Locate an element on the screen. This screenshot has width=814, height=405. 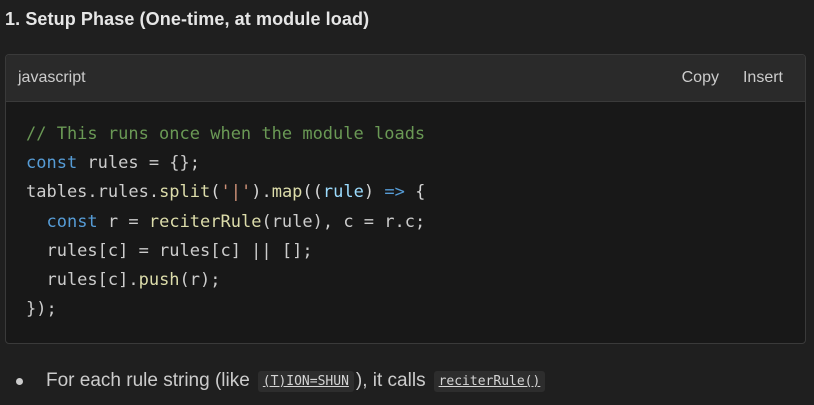
code-token: reciterRule is located at coordinates (205, 221).